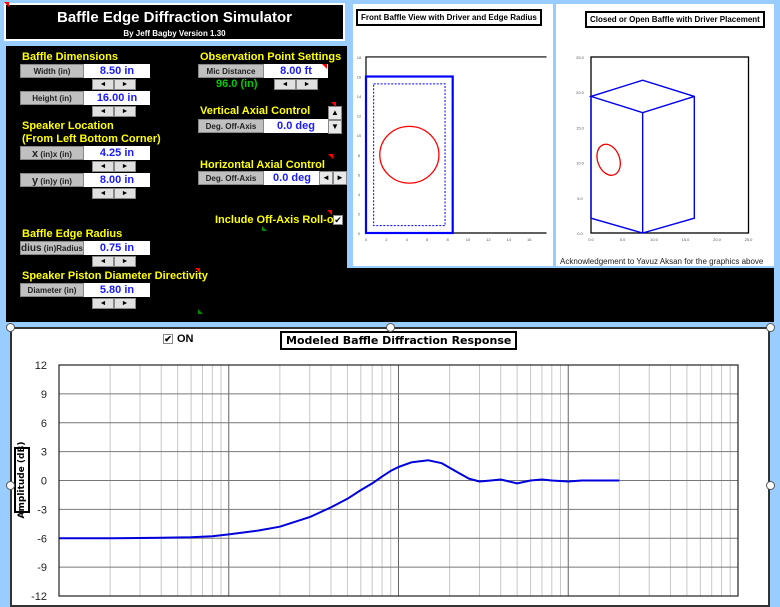 Image resolution: width=780 pixels, height=607 pixels. I want to click on y-tick-label: -3, so click(42, 510).